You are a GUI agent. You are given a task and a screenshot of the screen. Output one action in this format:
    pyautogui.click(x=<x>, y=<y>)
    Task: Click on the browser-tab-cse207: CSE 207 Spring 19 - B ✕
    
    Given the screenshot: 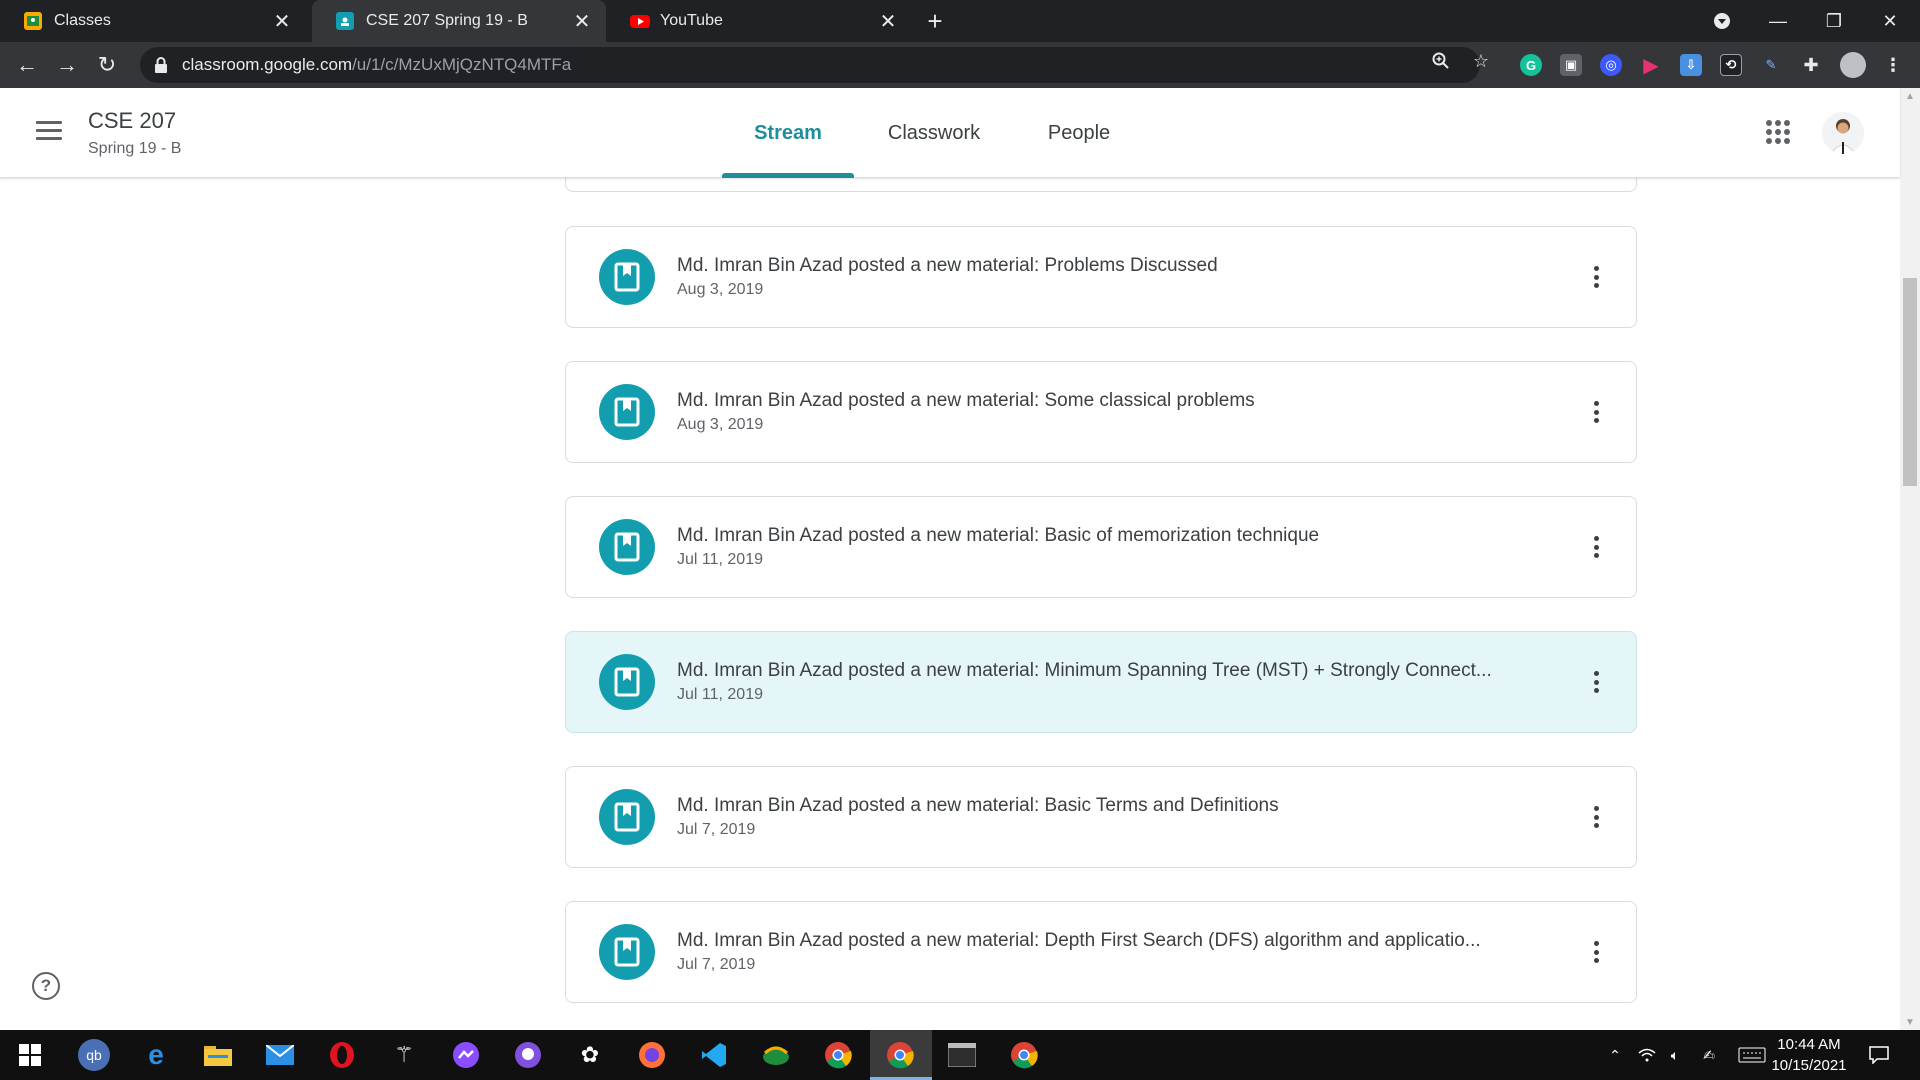 What is the action you would take?
    pyautogui.click(x=459, y=21)
    